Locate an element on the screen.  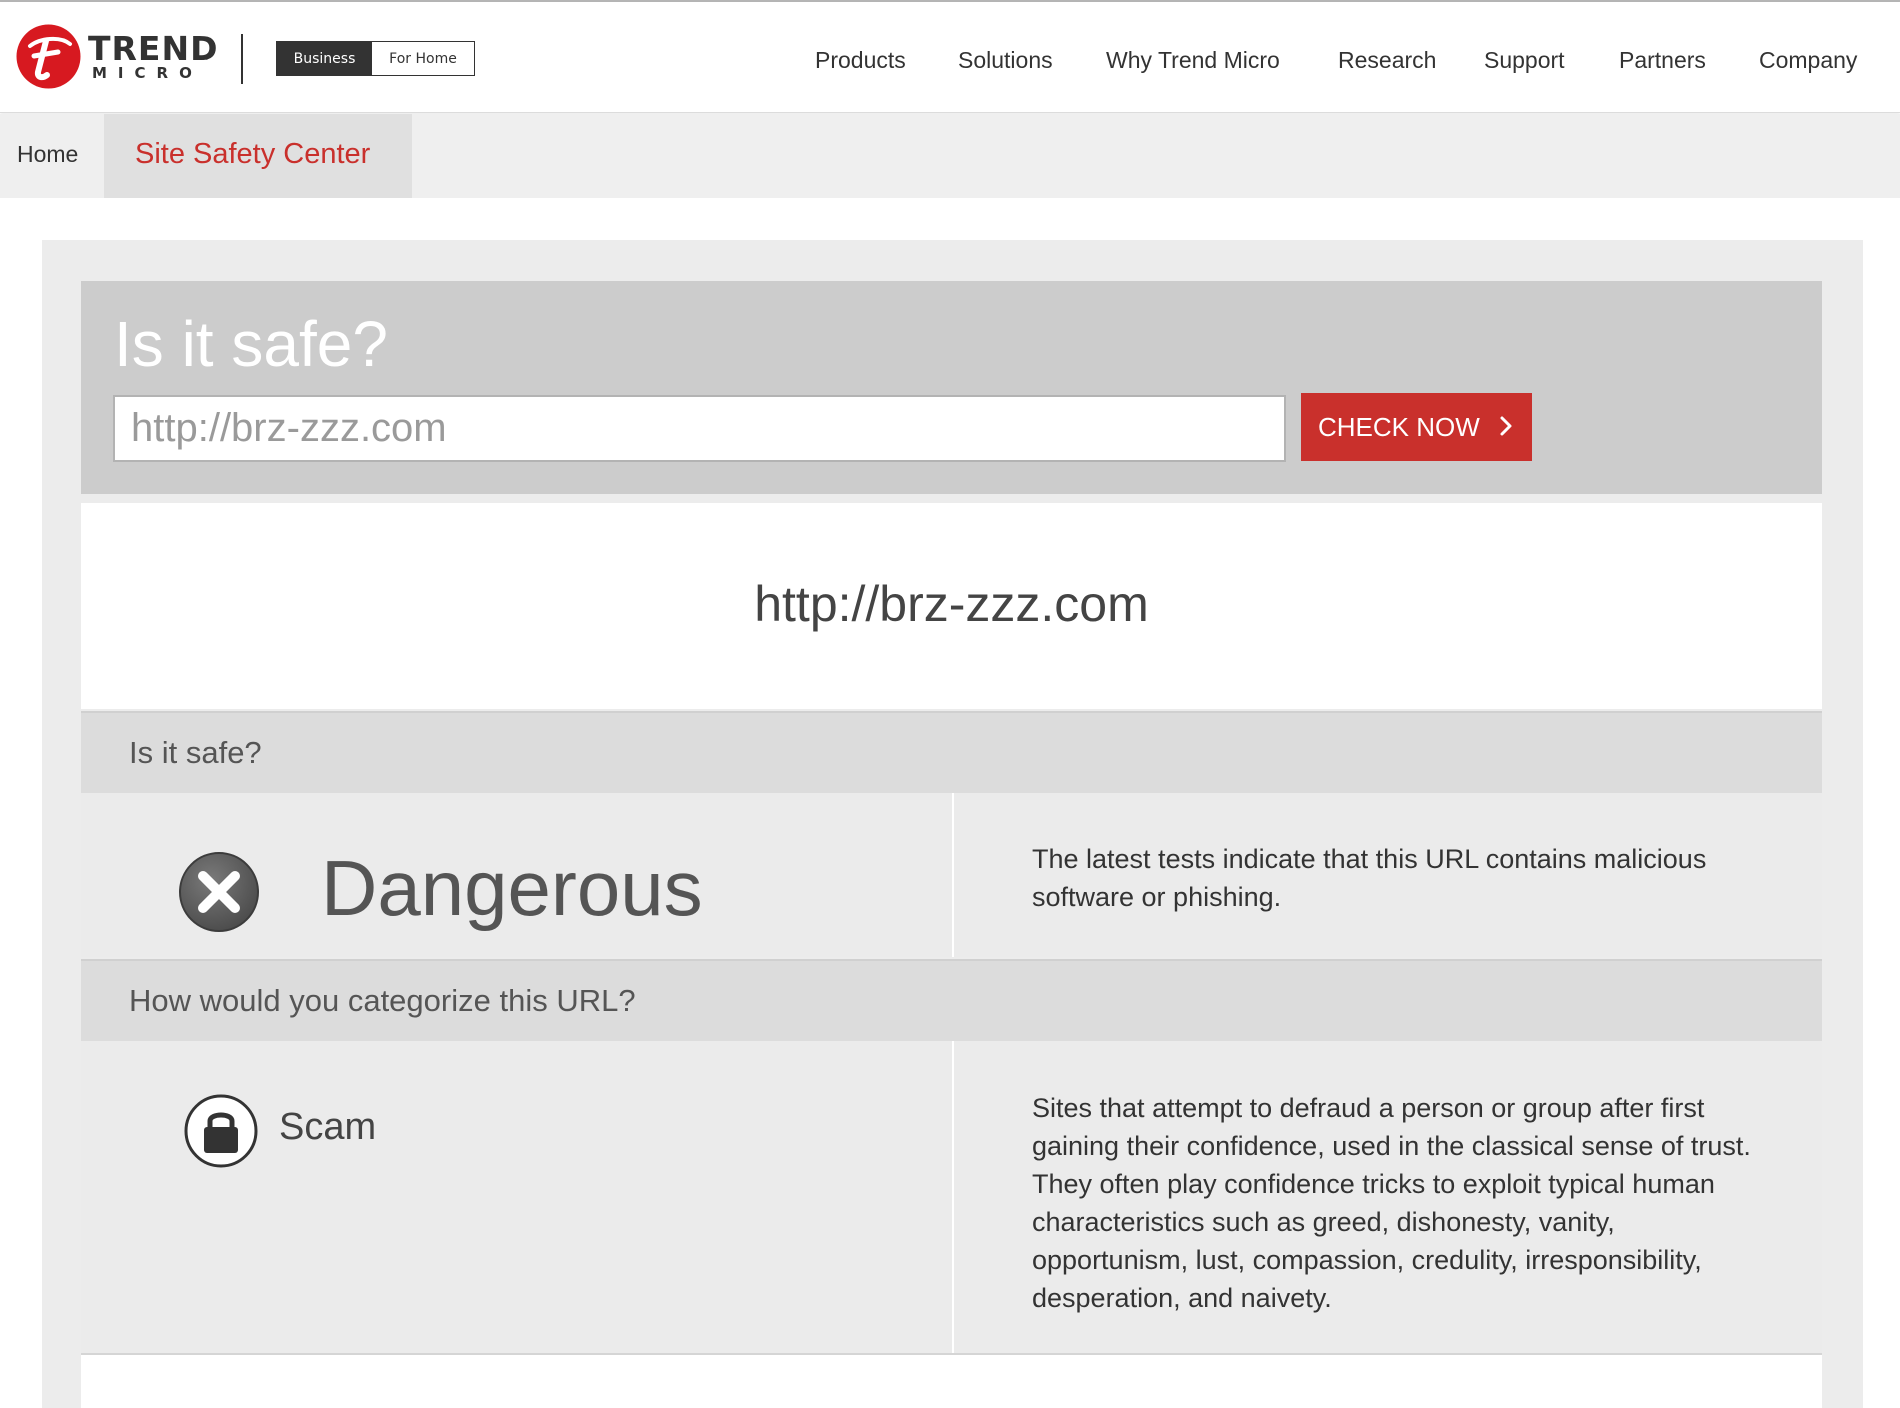
nav-why-trend-micro: Why Trend Micro is located at coordinates (1193, 60).